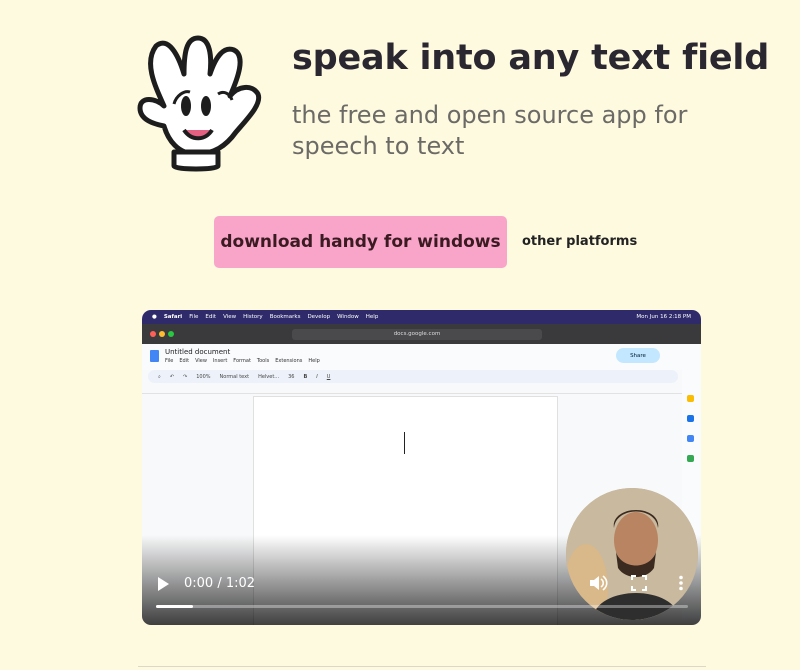 This screenshot has width=800, height=670. Describe the element at coordinates (404, 443) in the screenshot. I see `text-cursor` at that location.